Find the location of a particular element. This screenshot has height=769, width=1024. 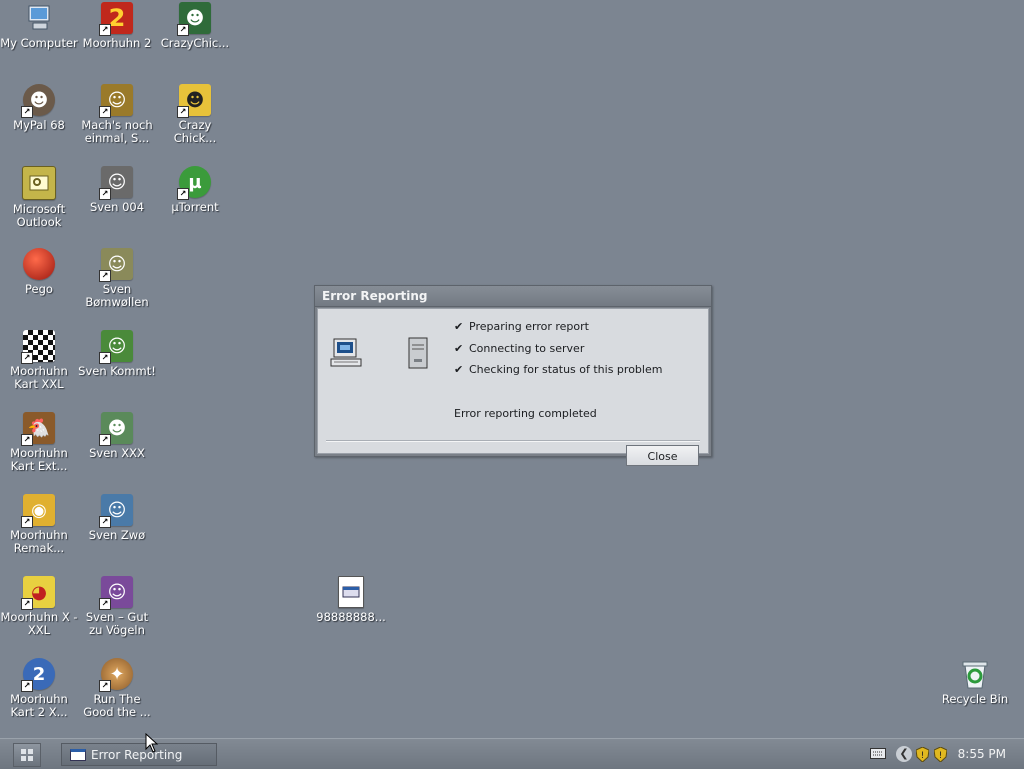

chicken-icon: ◕ ↗ is located at coordinates (38, 593).